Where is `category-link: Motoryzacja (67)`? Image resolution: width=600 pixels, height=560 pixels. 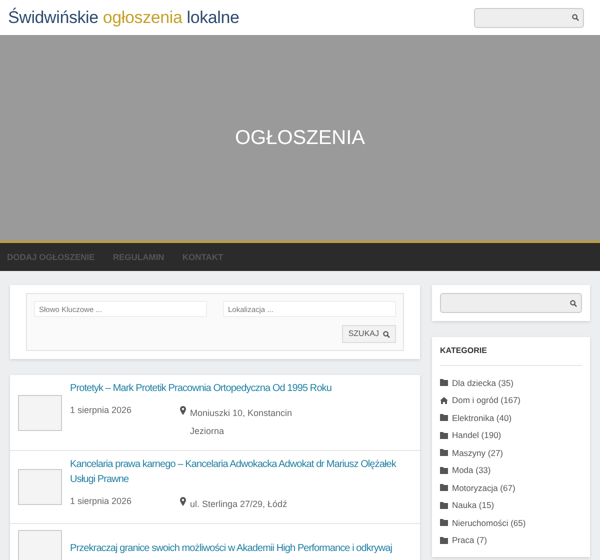 category-link: Motoryzacja (67) is located at coordinates (511, 487).